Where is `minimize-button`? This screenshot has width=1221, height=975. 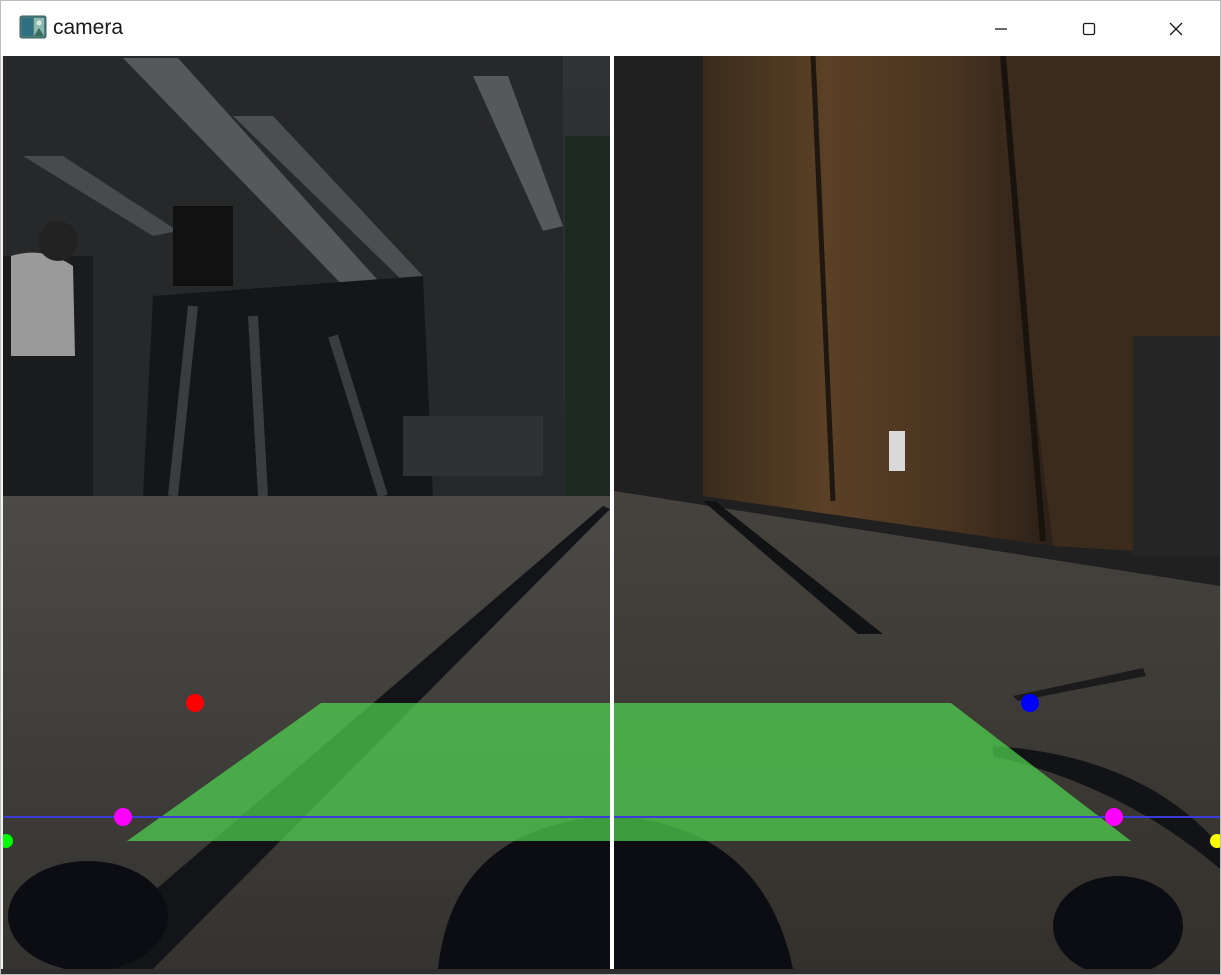
minimize-button is located at coordinates (1001, 28).